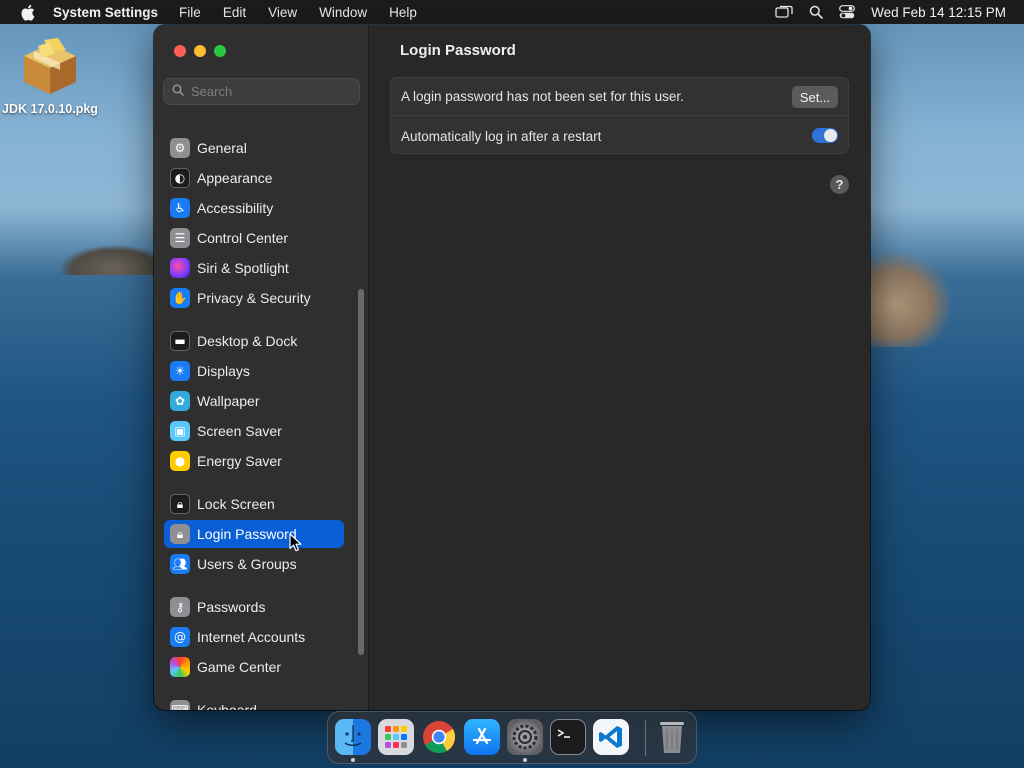  Describe the element at coordinates (295, 545) in the screenshot. I see `mouse-pointer-icon` at that location.